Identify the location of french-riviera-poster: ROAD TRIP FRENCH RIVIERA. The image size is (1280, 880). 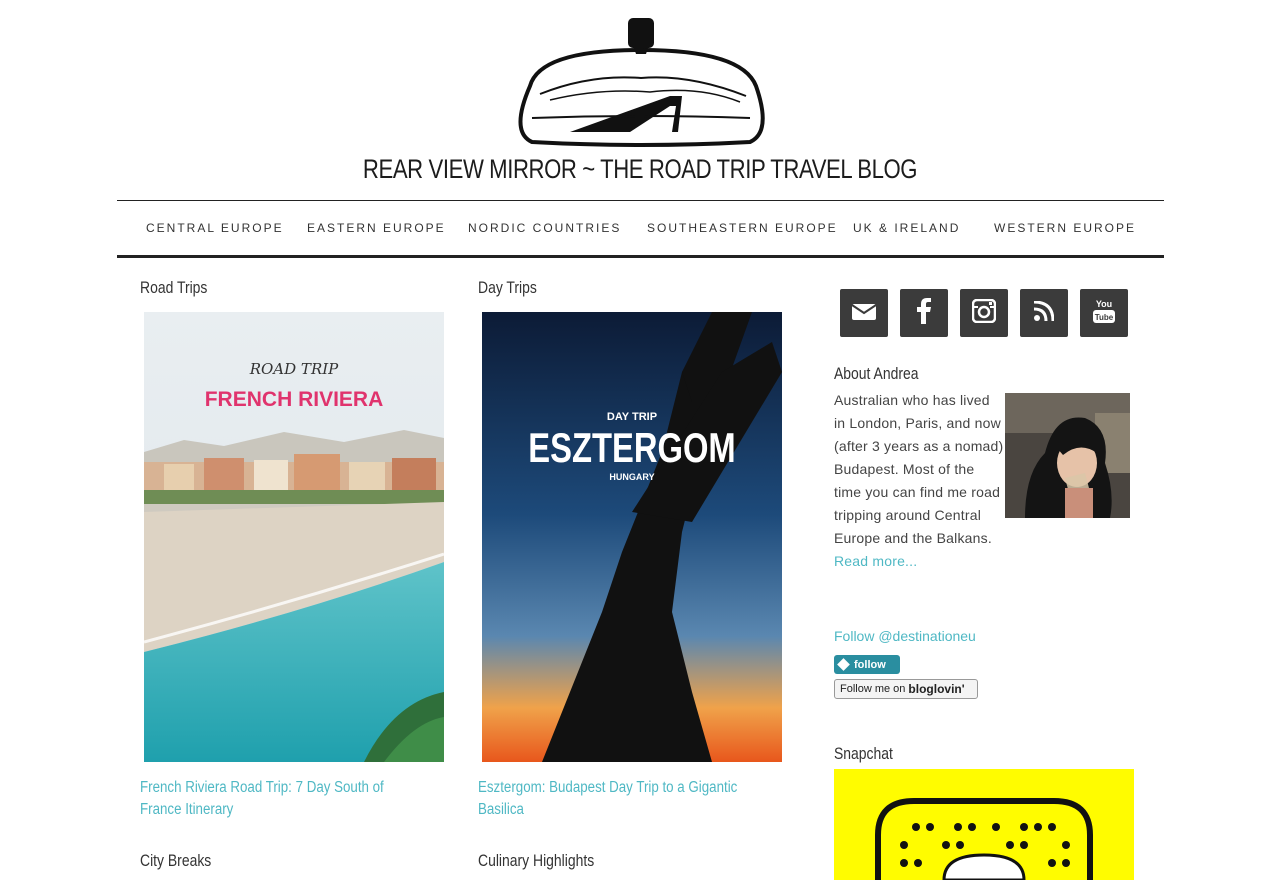
(294, 537).